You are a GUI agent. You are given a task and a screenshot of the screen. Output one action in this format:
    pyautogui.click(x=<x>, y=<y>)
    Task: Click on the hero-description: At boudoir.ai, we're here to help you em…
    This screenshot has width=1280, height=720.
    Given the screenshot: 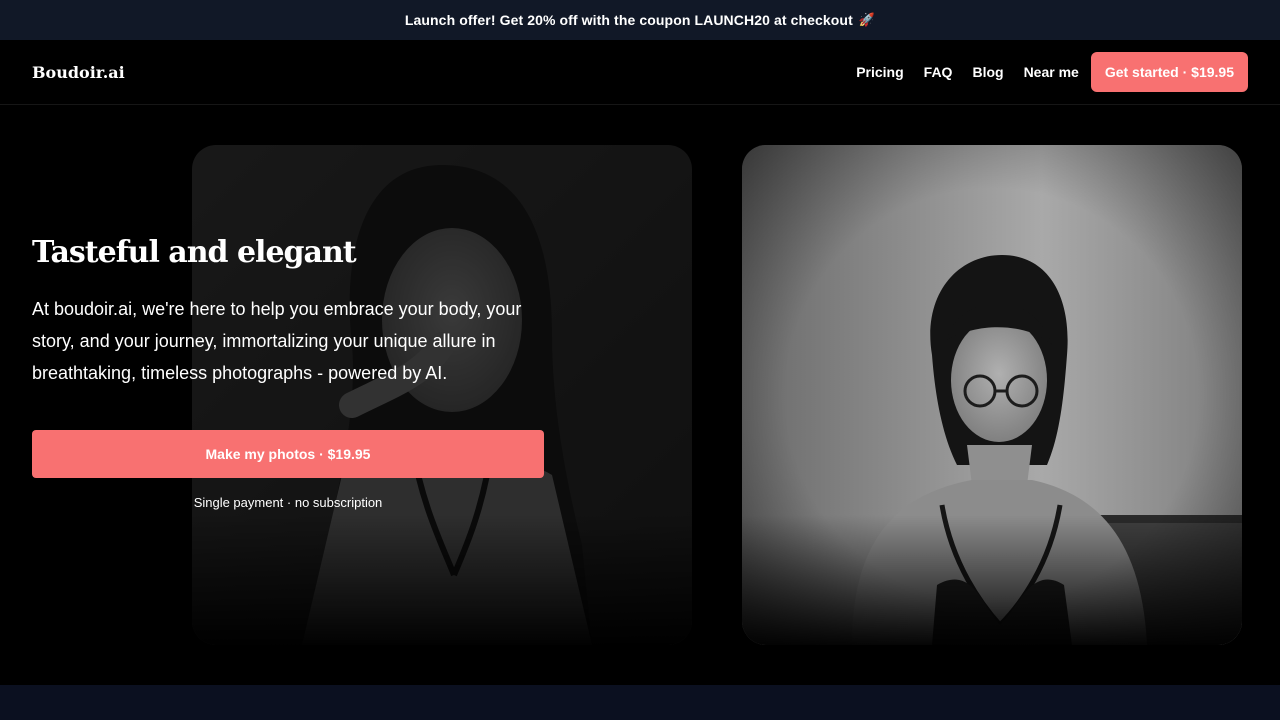 What is the action you would take?
    pyautogui.click(x=277, y=341)
    